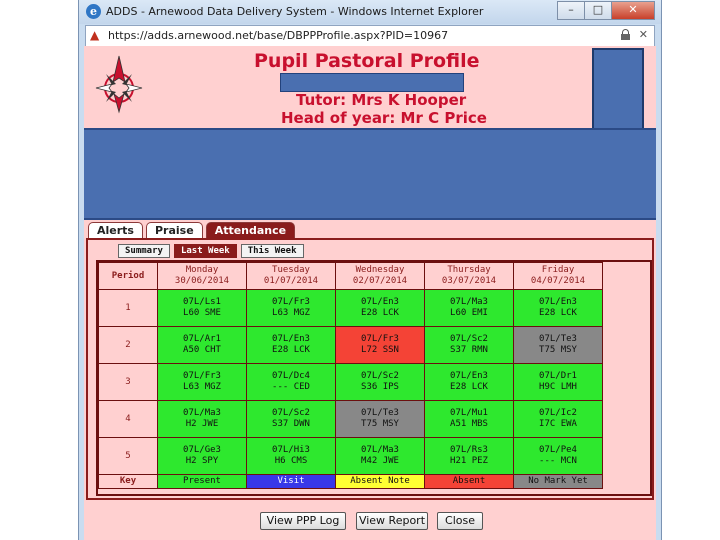  I want to click on lesson-room: T75 MSY, so click(380, 424).